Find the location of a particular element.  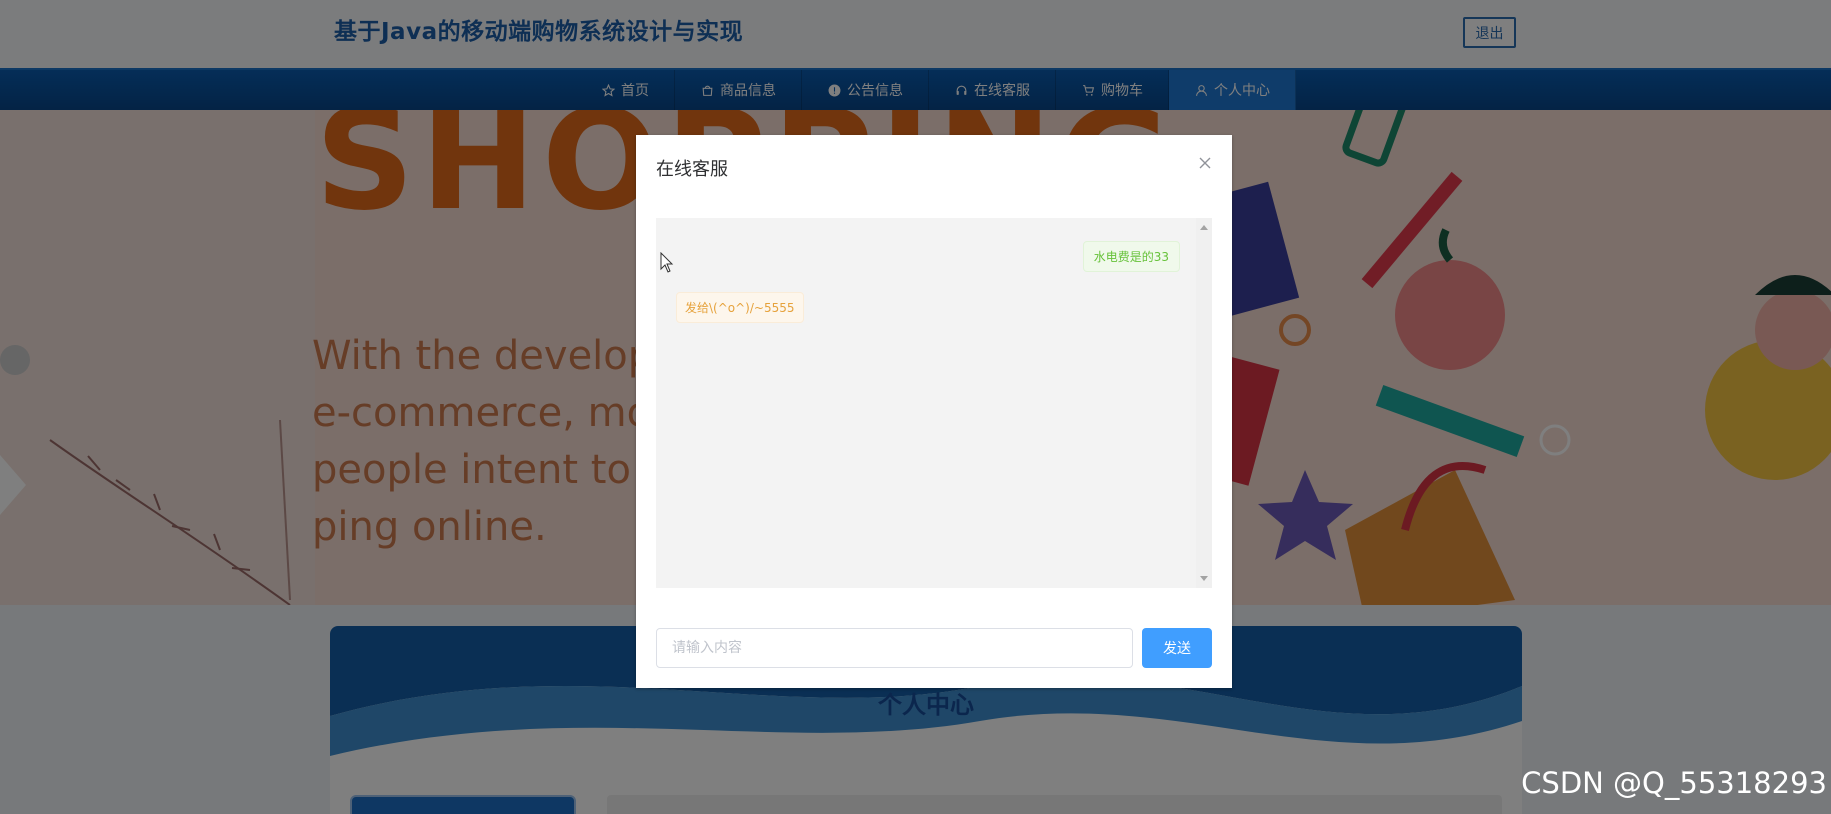

scroll-down-icon is located at coordinates (1204, 578).